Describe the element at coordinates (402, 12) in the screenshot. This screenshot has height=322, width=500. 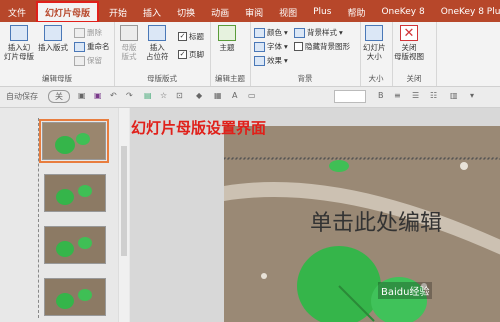
I see `tab-onekey8: OneKey 8` at that location.